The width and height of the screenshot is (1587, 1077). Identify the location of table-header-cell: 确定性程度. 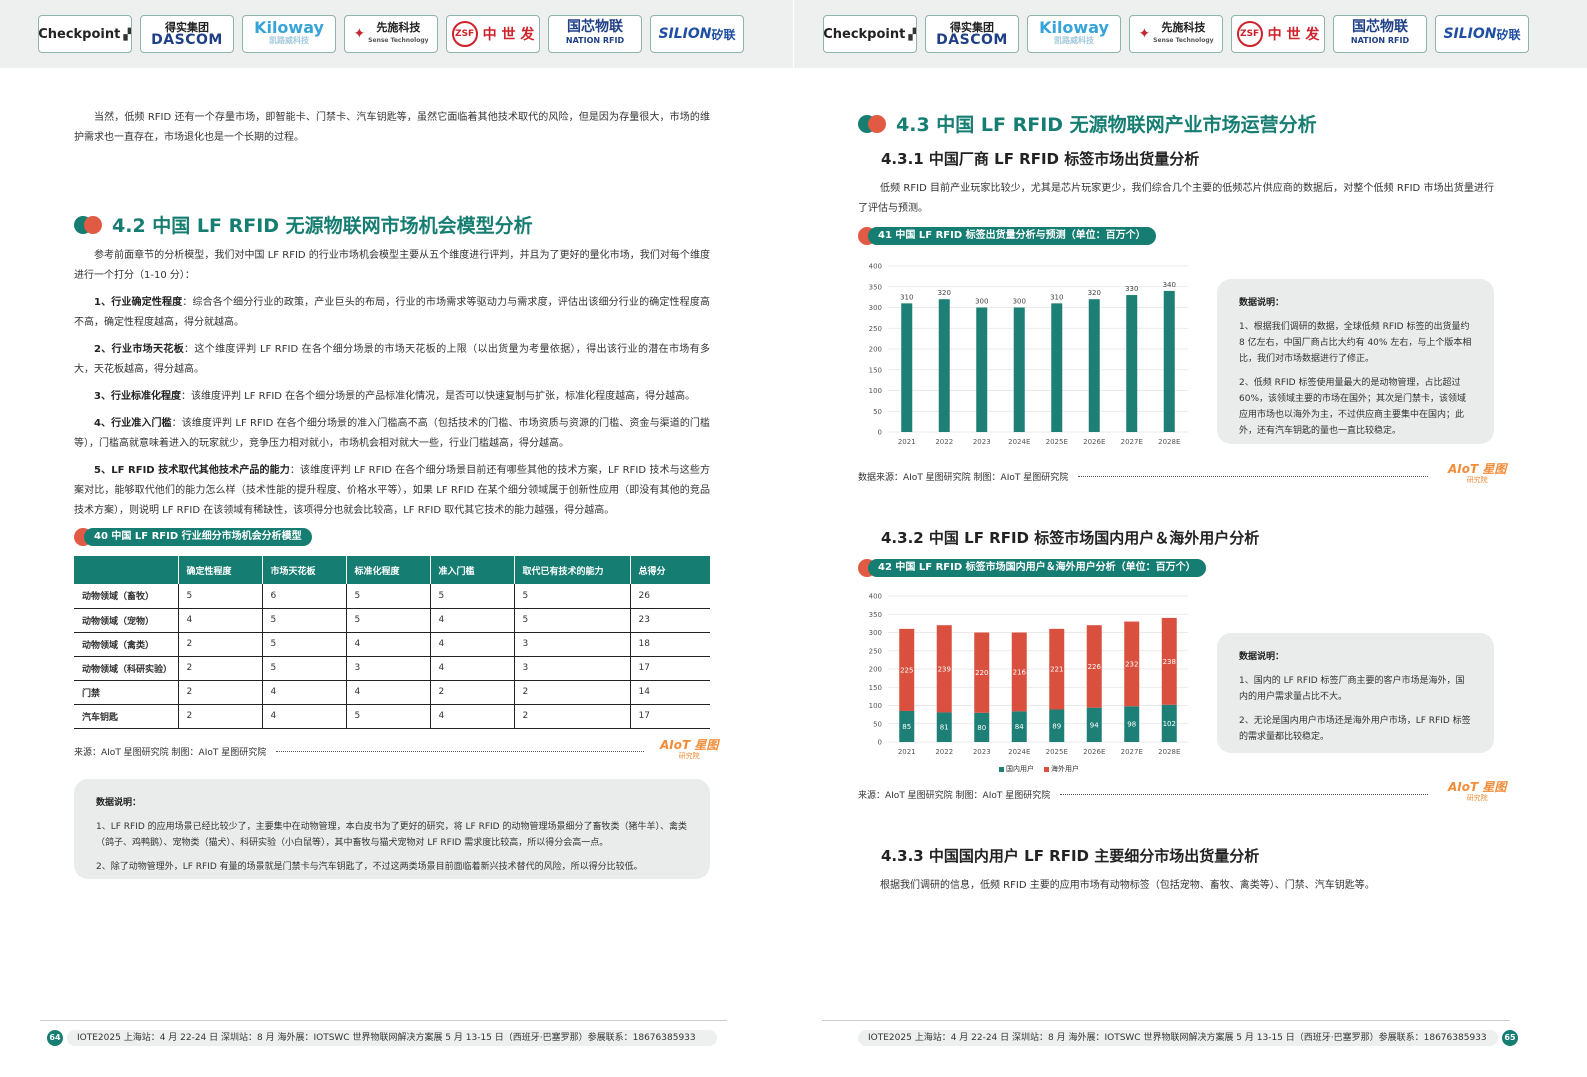
(220, 570).